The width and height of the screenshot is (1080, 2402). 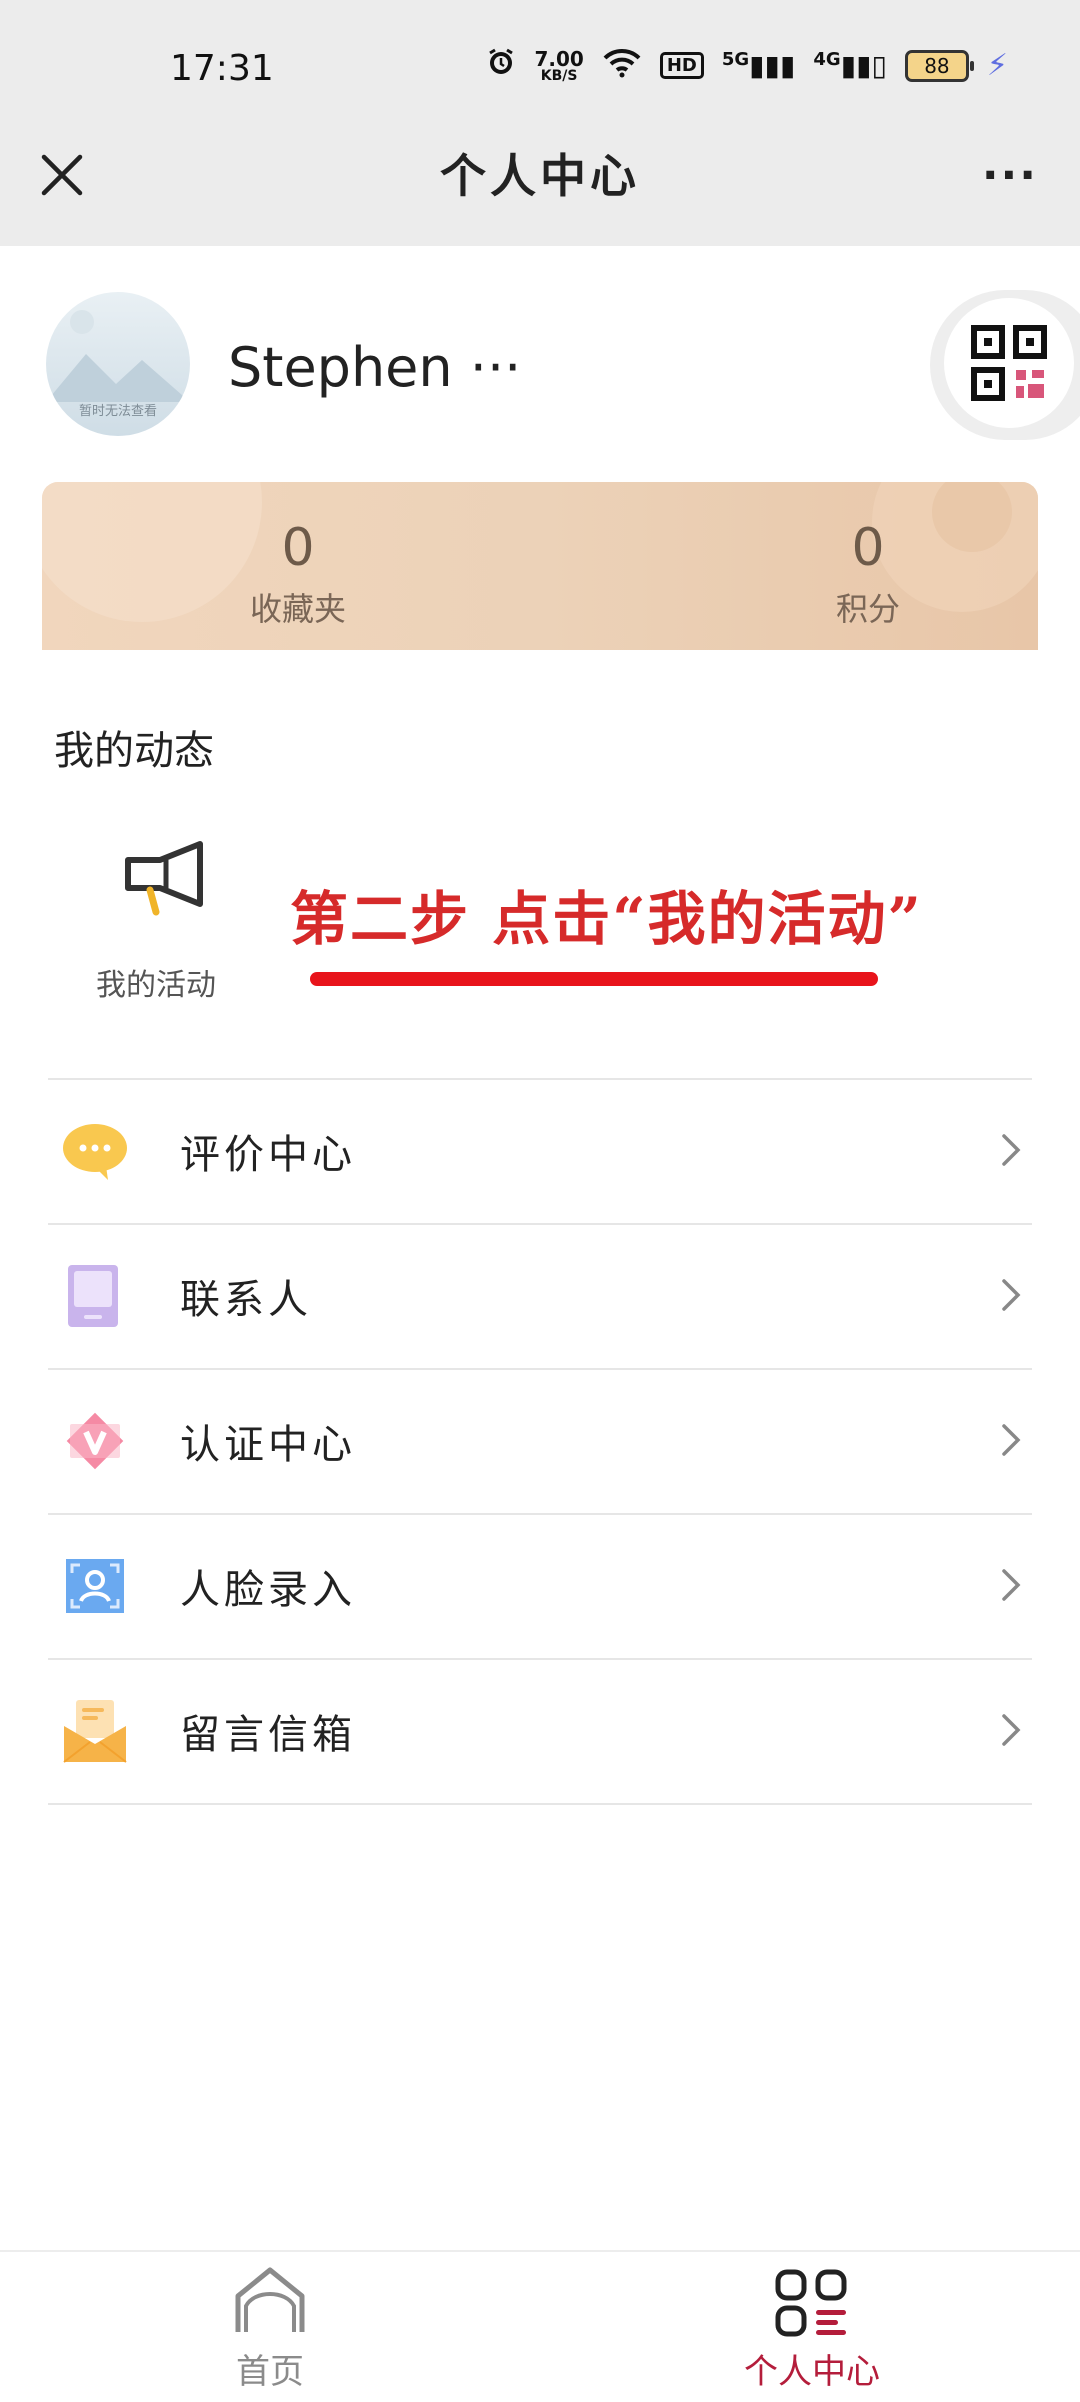 What do you see at coordinates (1010, 175) in the screenshot?
I see `more-options-button: ···` at bounding box center [1010, 175].